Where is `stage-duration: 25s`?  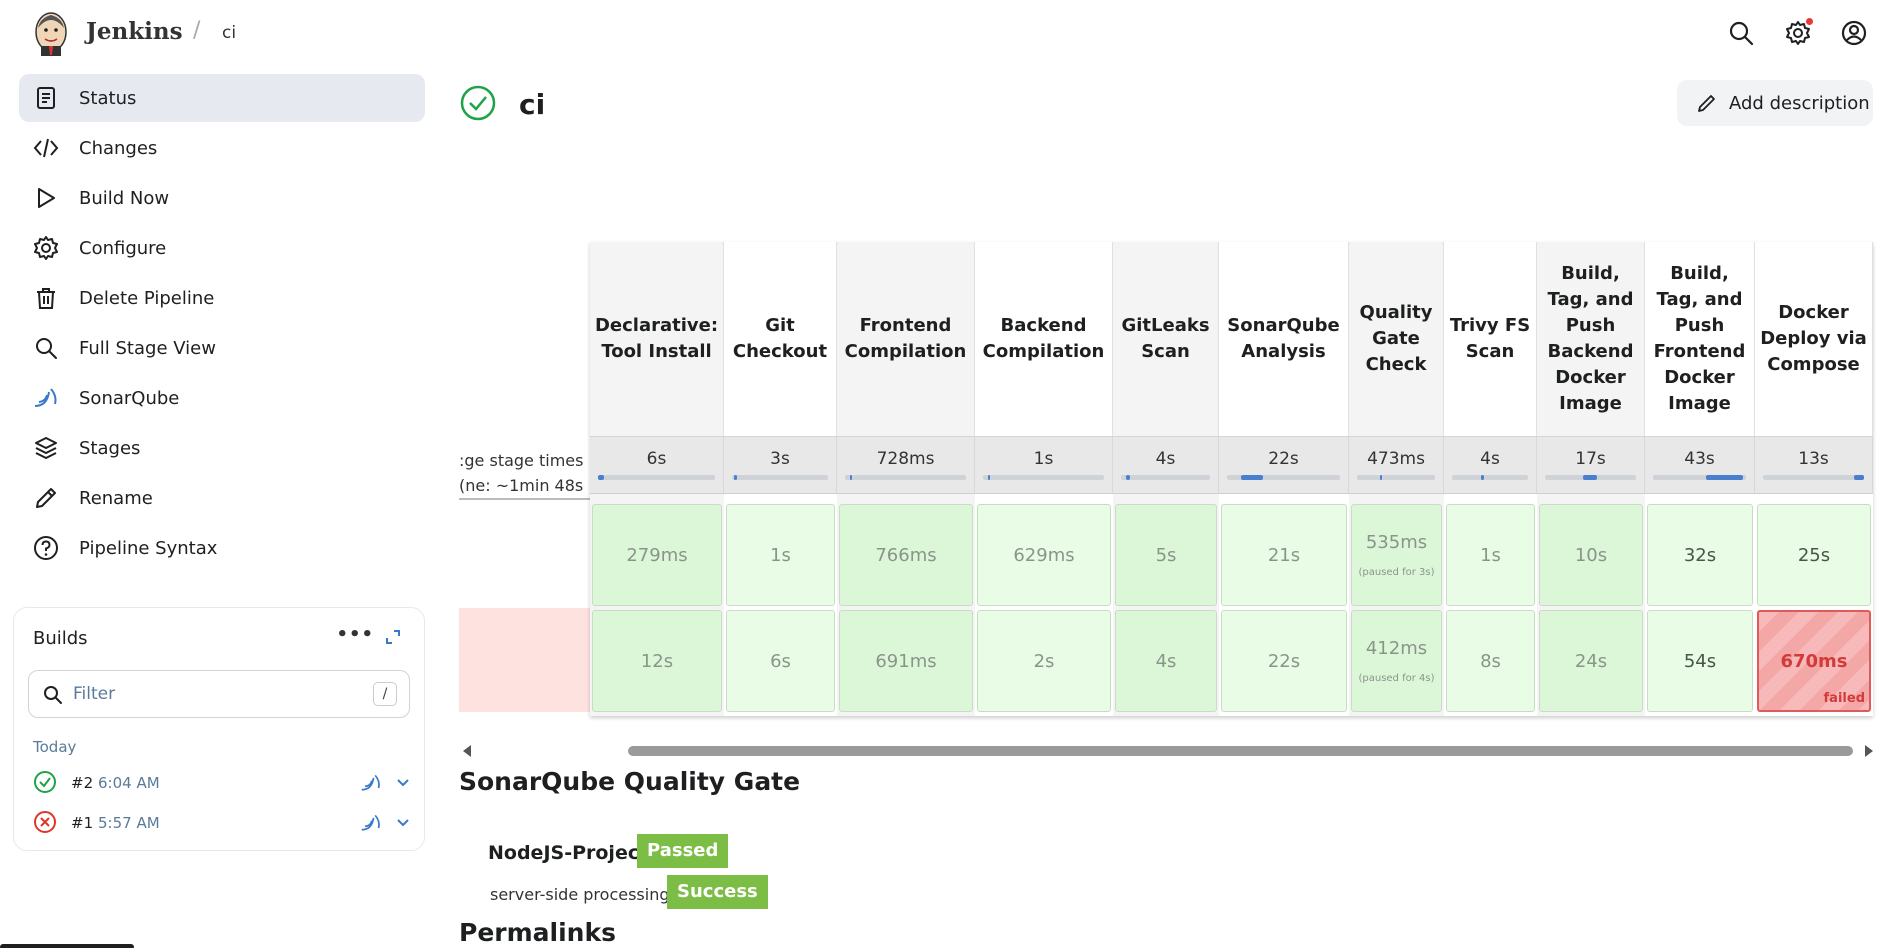 stage-duration: 25s is located at coordinates (1814, 555).